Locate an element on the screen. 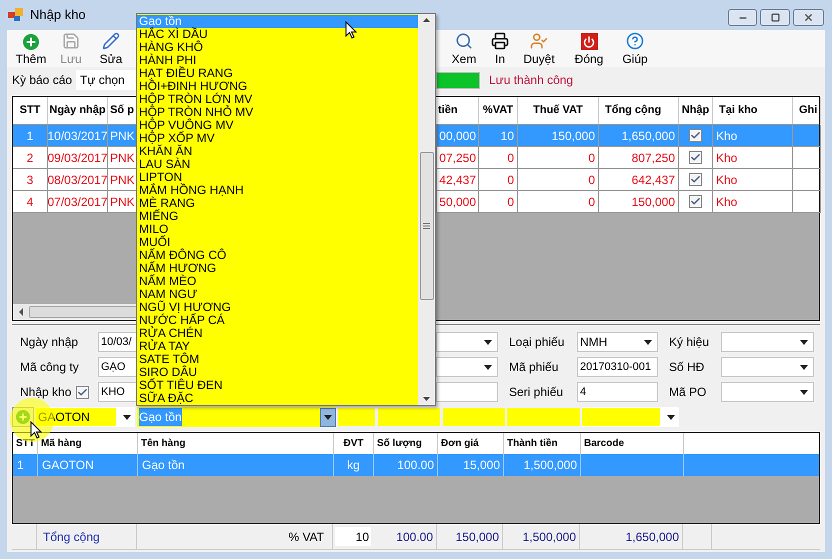  table-cell: 50,000 is located at coordinates (458, 202).